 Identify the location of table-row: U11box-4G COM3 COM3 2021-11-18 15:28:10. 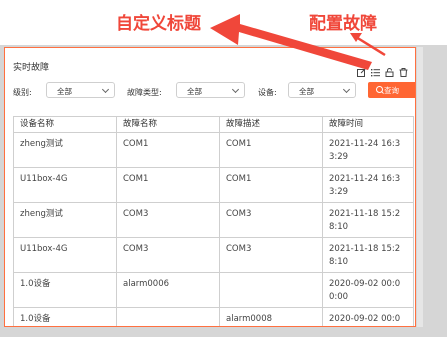
(213, 255).